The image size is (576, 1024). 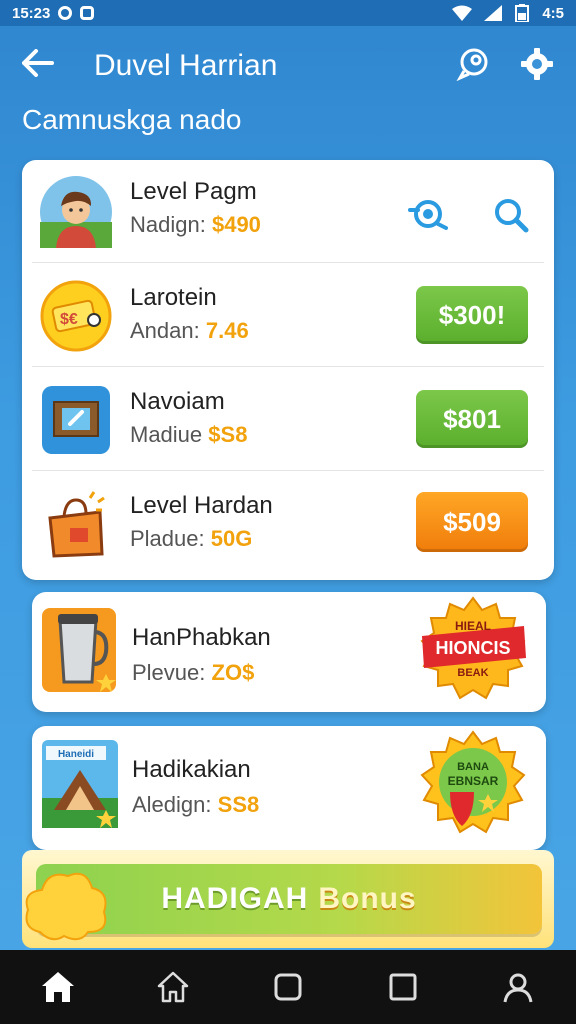 I want to click on promo-badge-icon: HIEAL HIONCIS BEAK, so click(x=473, y=648).